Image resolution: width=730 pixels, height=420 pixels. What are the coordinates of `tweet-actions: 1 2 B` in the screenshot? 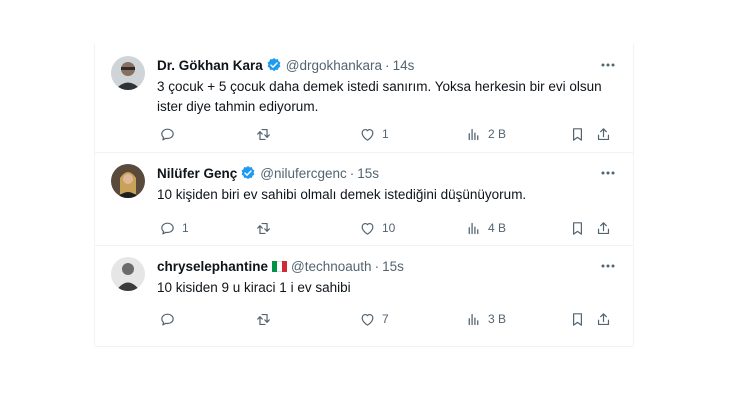 It's located at (383, 134).